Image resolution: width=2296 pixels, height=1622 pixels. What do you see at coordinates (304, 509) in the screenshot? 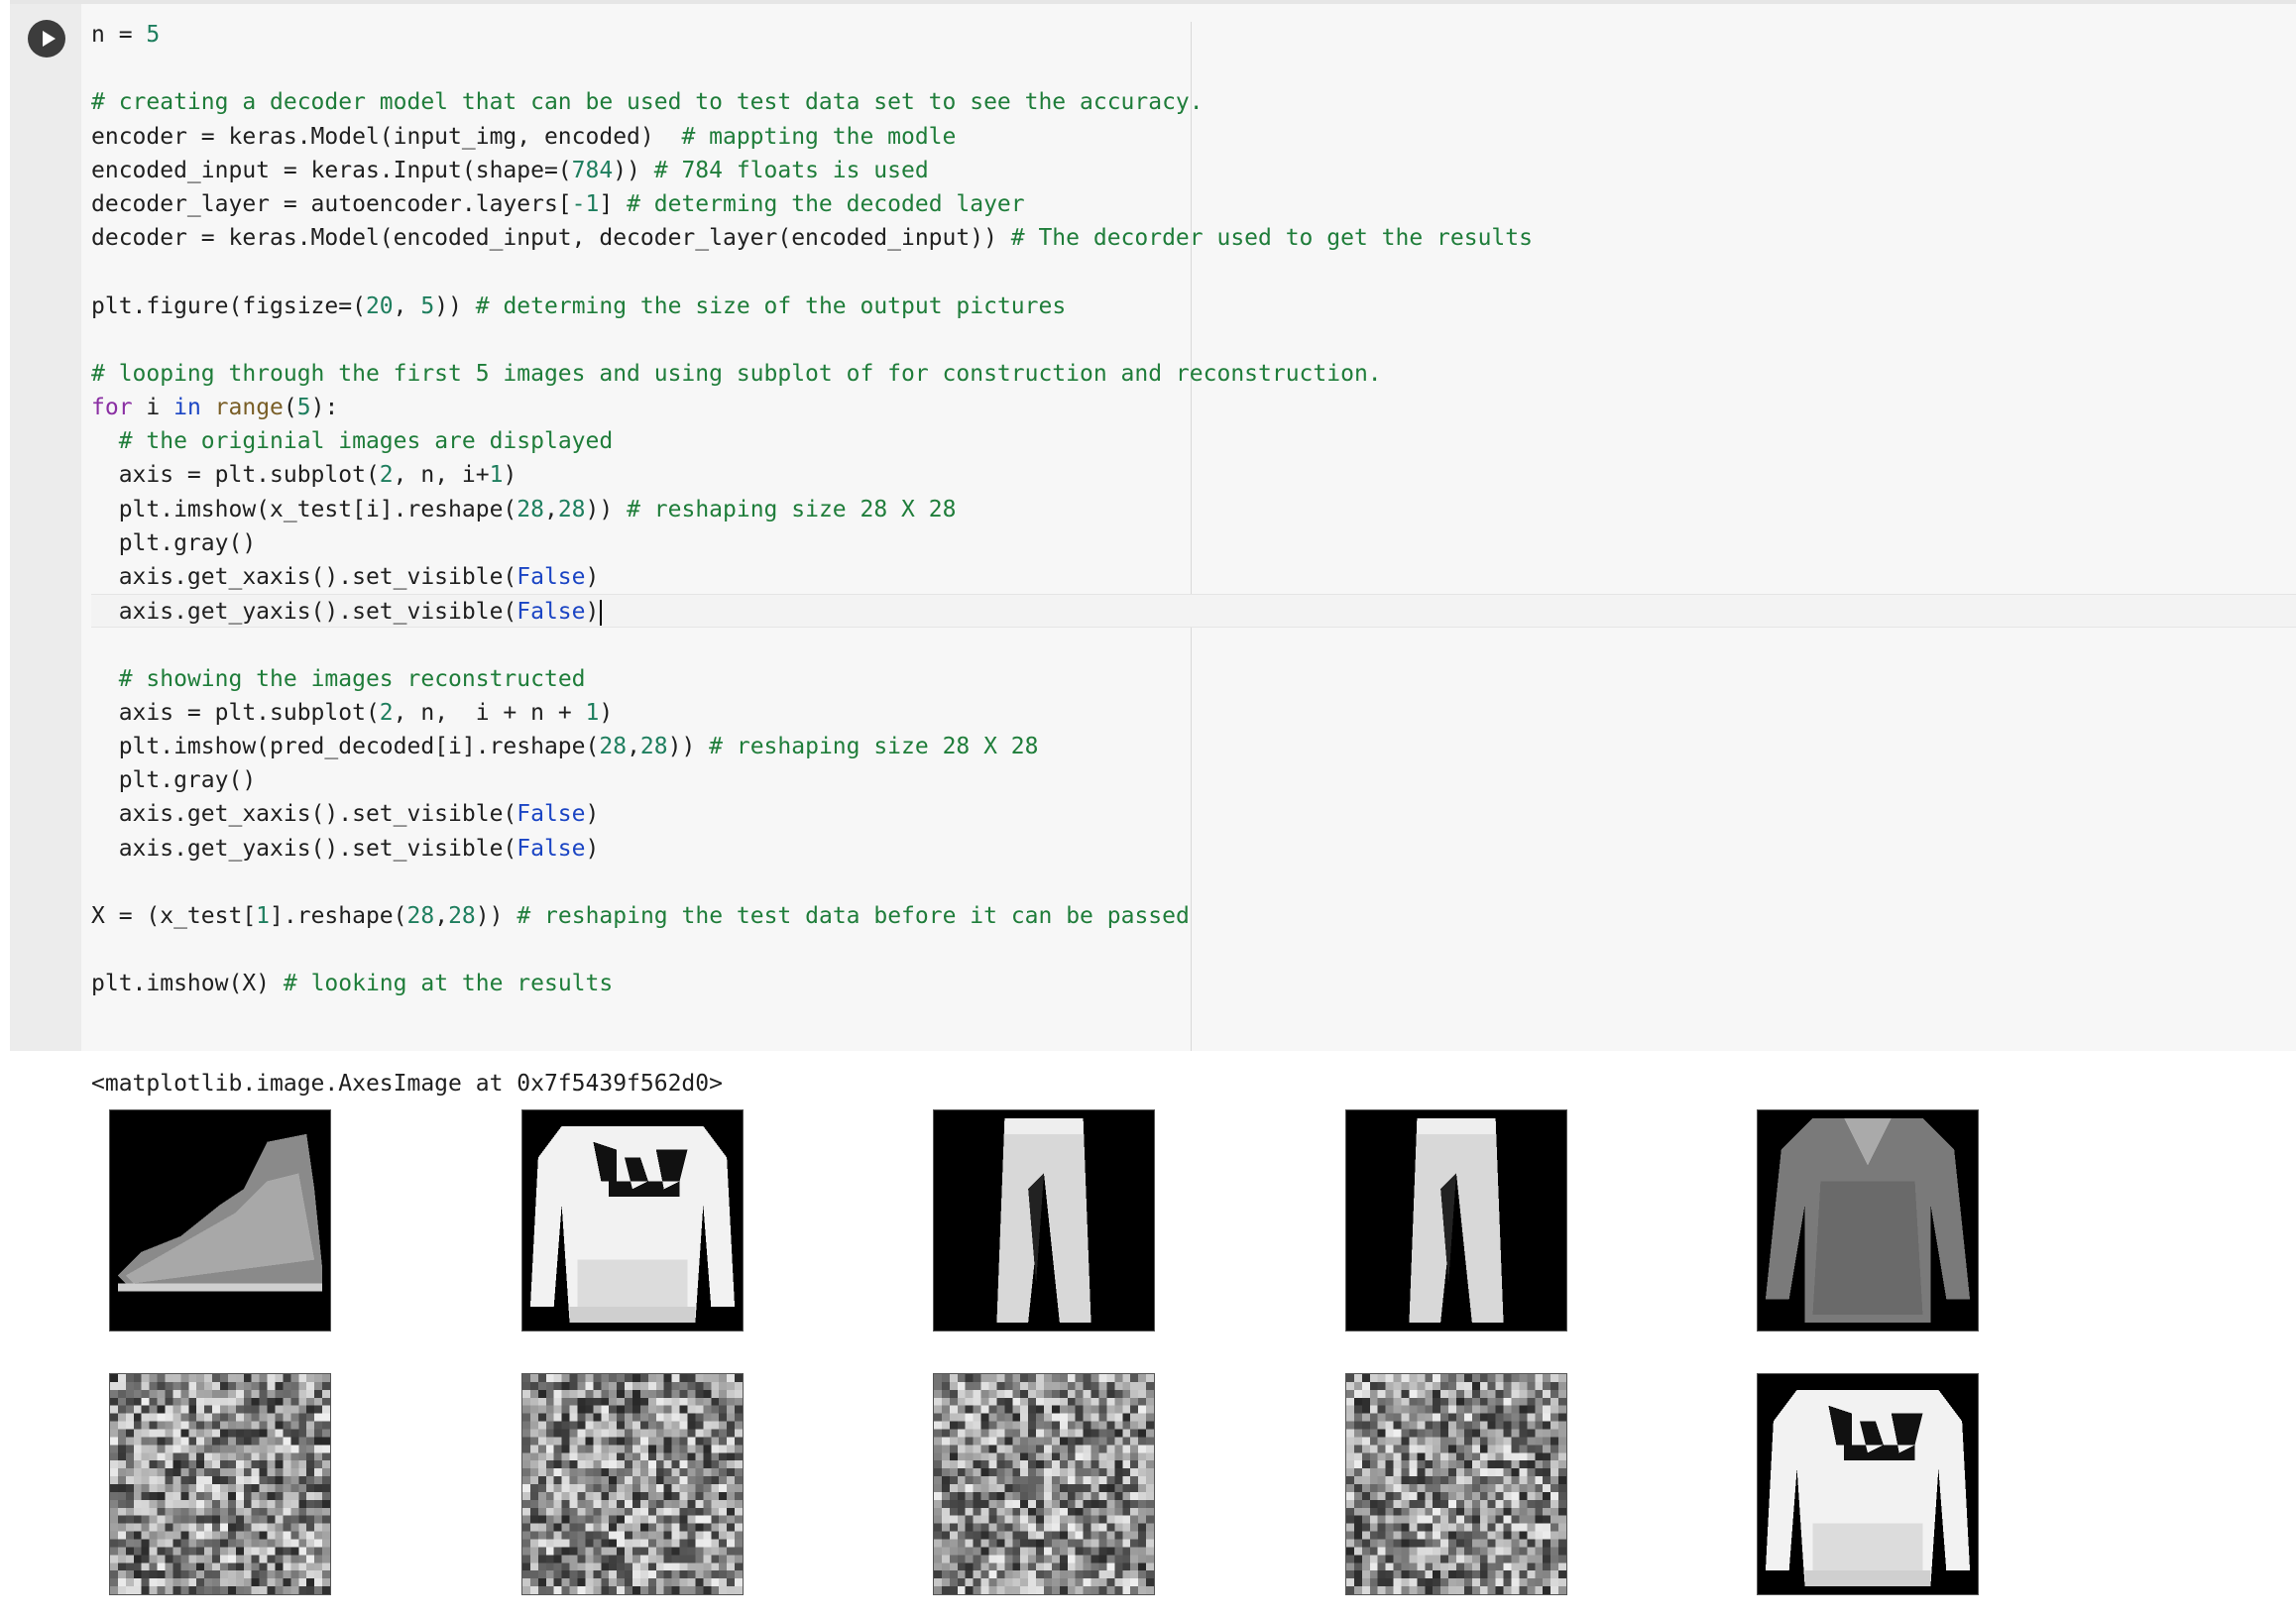
I see `code-token: plt.imshow(x_test[i].reshape(` at bounding box center [304, 509].